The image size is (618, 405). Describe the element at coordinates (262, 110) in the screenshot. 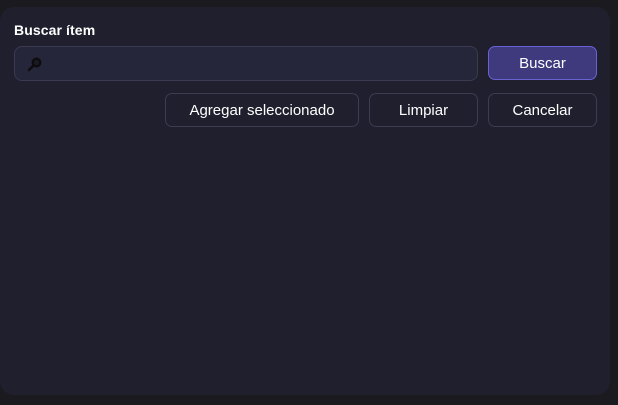

I see `add-selected-button: Agregar seleccionado` at that location.